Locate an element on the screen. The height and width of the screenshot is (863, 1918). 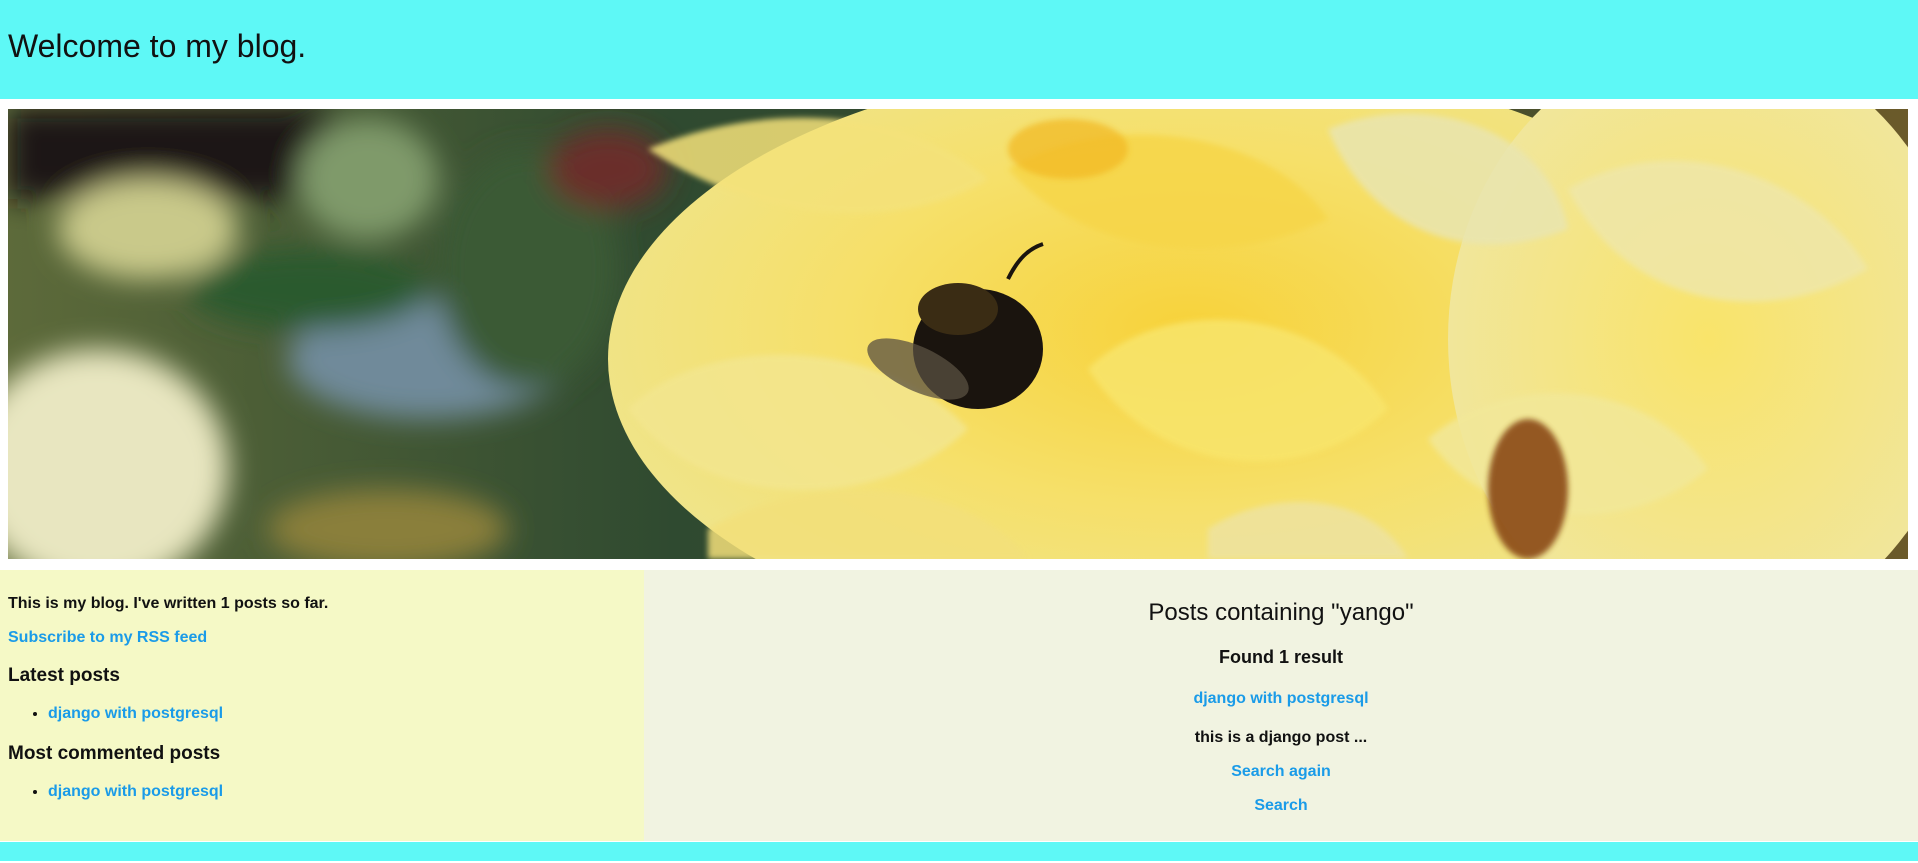
latest-posts-heading: Latest posts is located at coordinates (64, 675).